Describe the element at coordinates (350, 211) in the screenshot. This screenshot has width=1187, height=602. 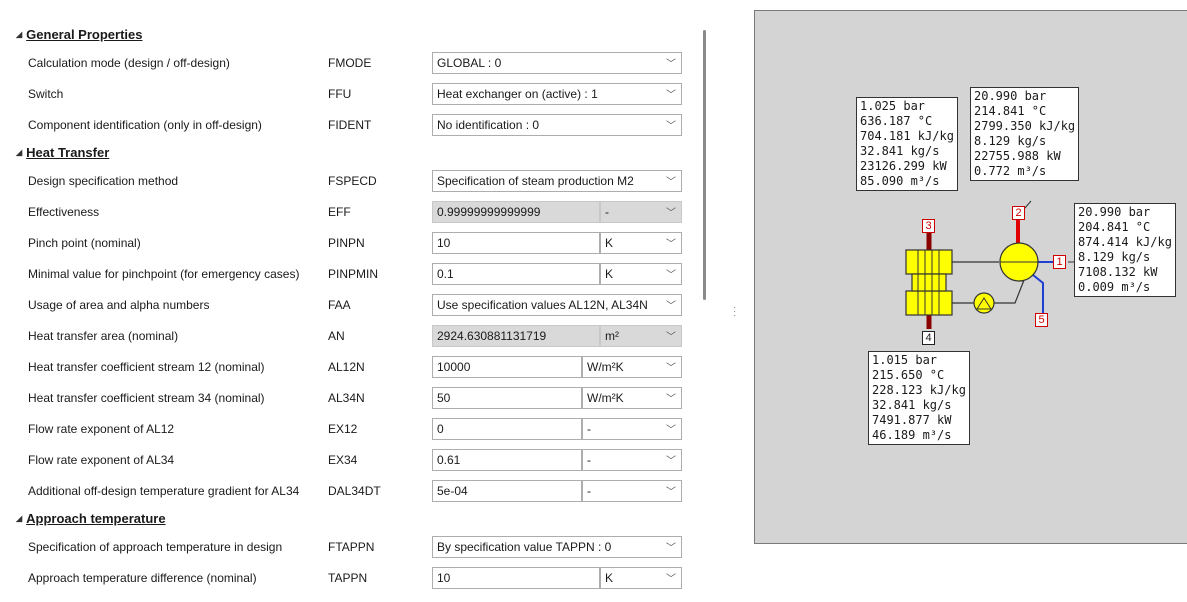
I see `row-eff: Effectiveness EFF 0.99999999999999 - ﹀` at that location.